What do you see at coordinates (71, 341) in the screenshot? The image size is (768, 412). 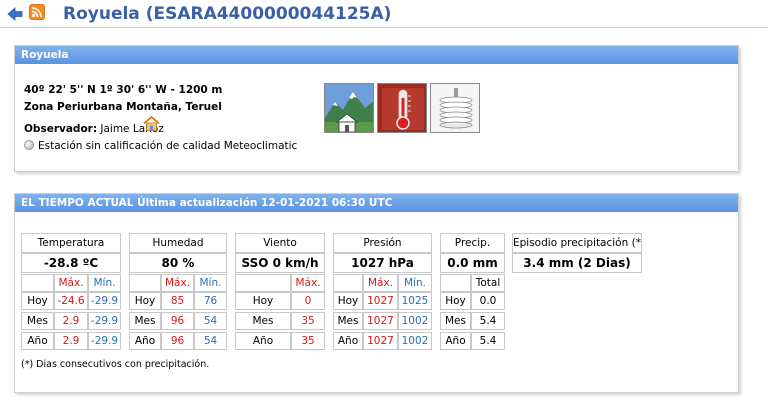 I see `temperature-max-ano: 2.9` at bounding box center [71, 341].